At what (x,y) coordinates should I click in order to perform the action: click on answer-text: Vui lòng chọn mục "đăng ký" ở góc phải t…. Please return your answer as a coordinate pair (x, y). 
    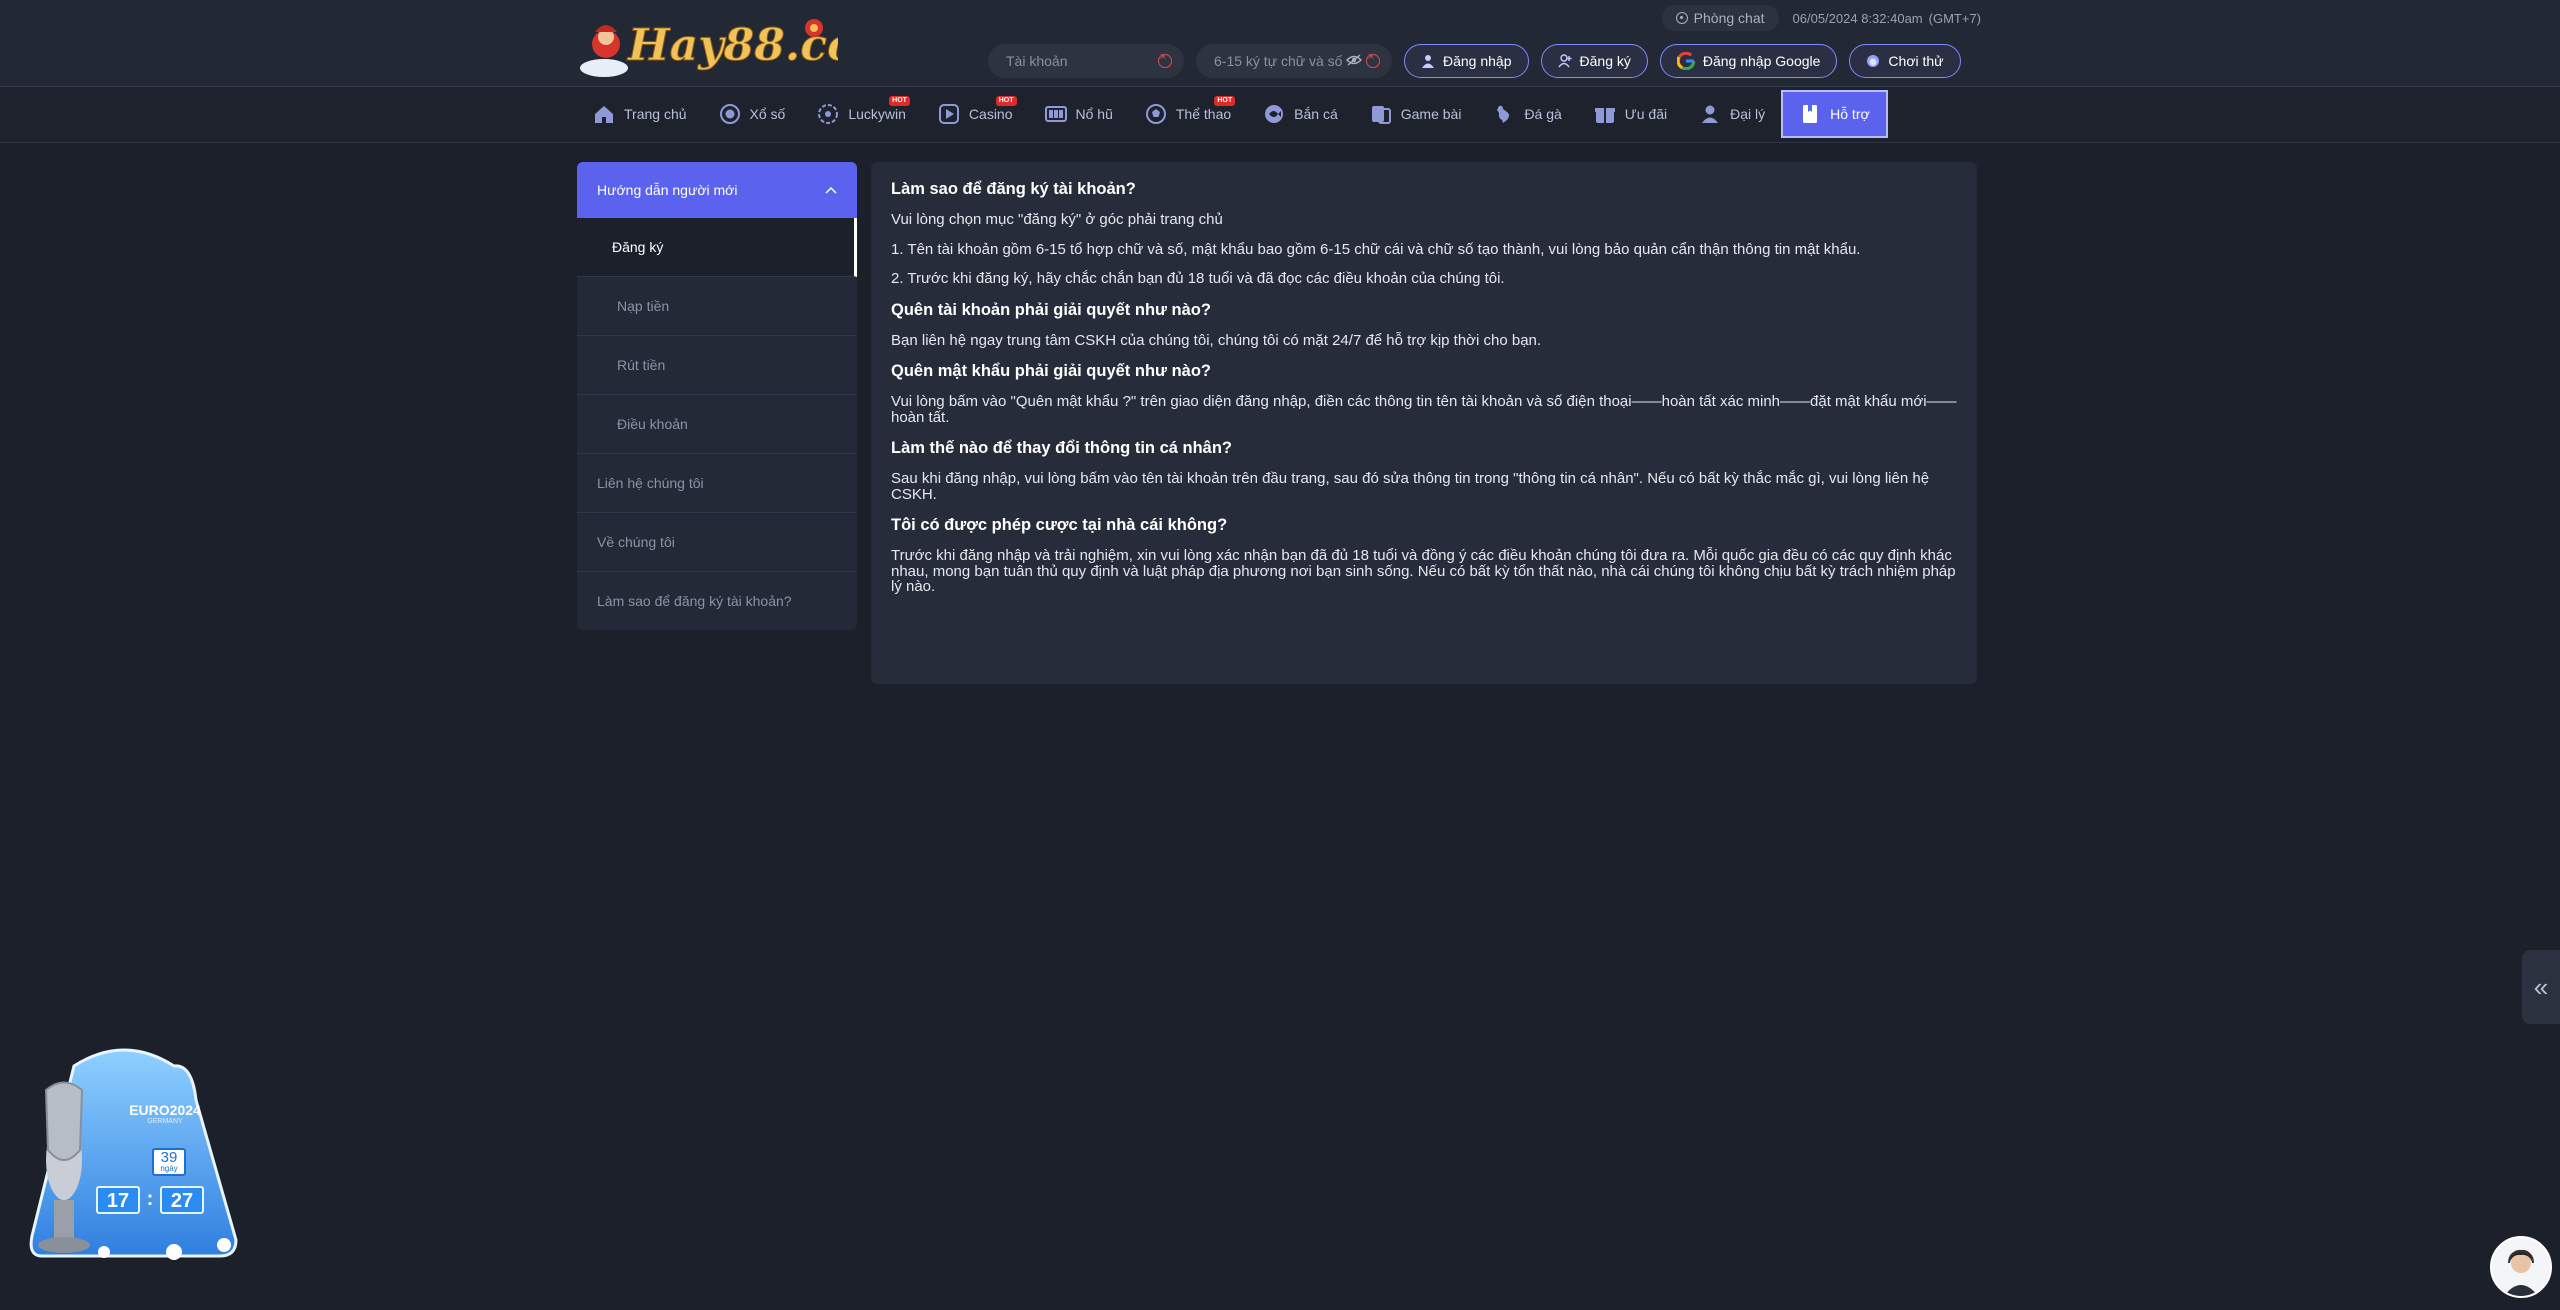
    Looking at the image, I should click on (1057, 219).